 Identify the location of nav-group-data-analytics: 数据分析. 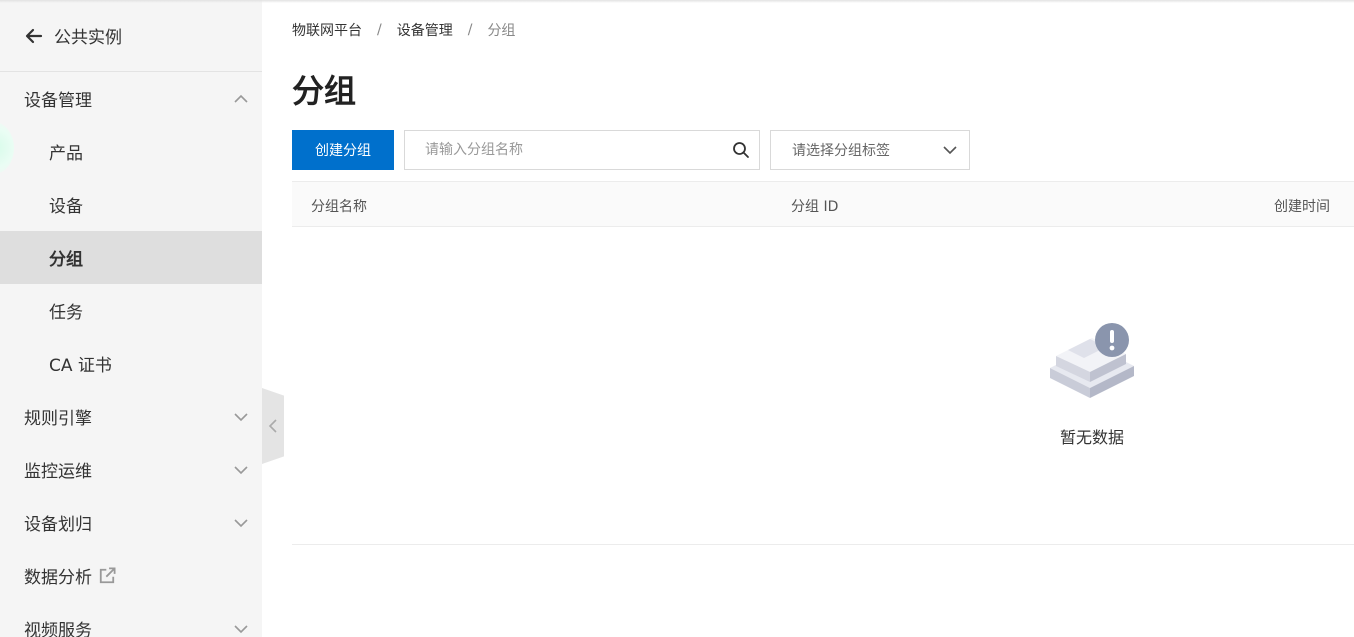
(131, 575).